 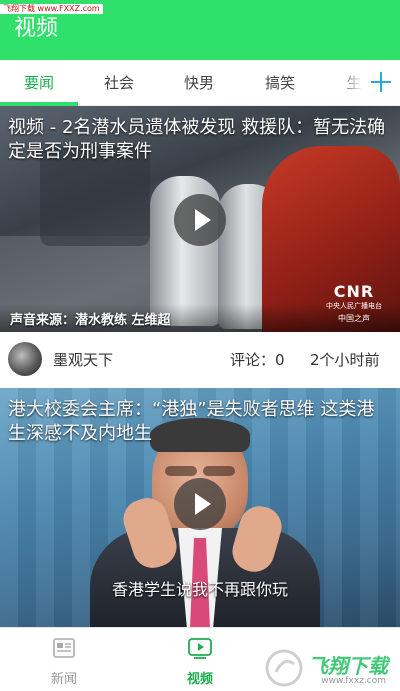 What do you see at coordinates (119, 83) in the screenshot?
I see `tab-shehui: 社会` at bounding box center [119, 83].